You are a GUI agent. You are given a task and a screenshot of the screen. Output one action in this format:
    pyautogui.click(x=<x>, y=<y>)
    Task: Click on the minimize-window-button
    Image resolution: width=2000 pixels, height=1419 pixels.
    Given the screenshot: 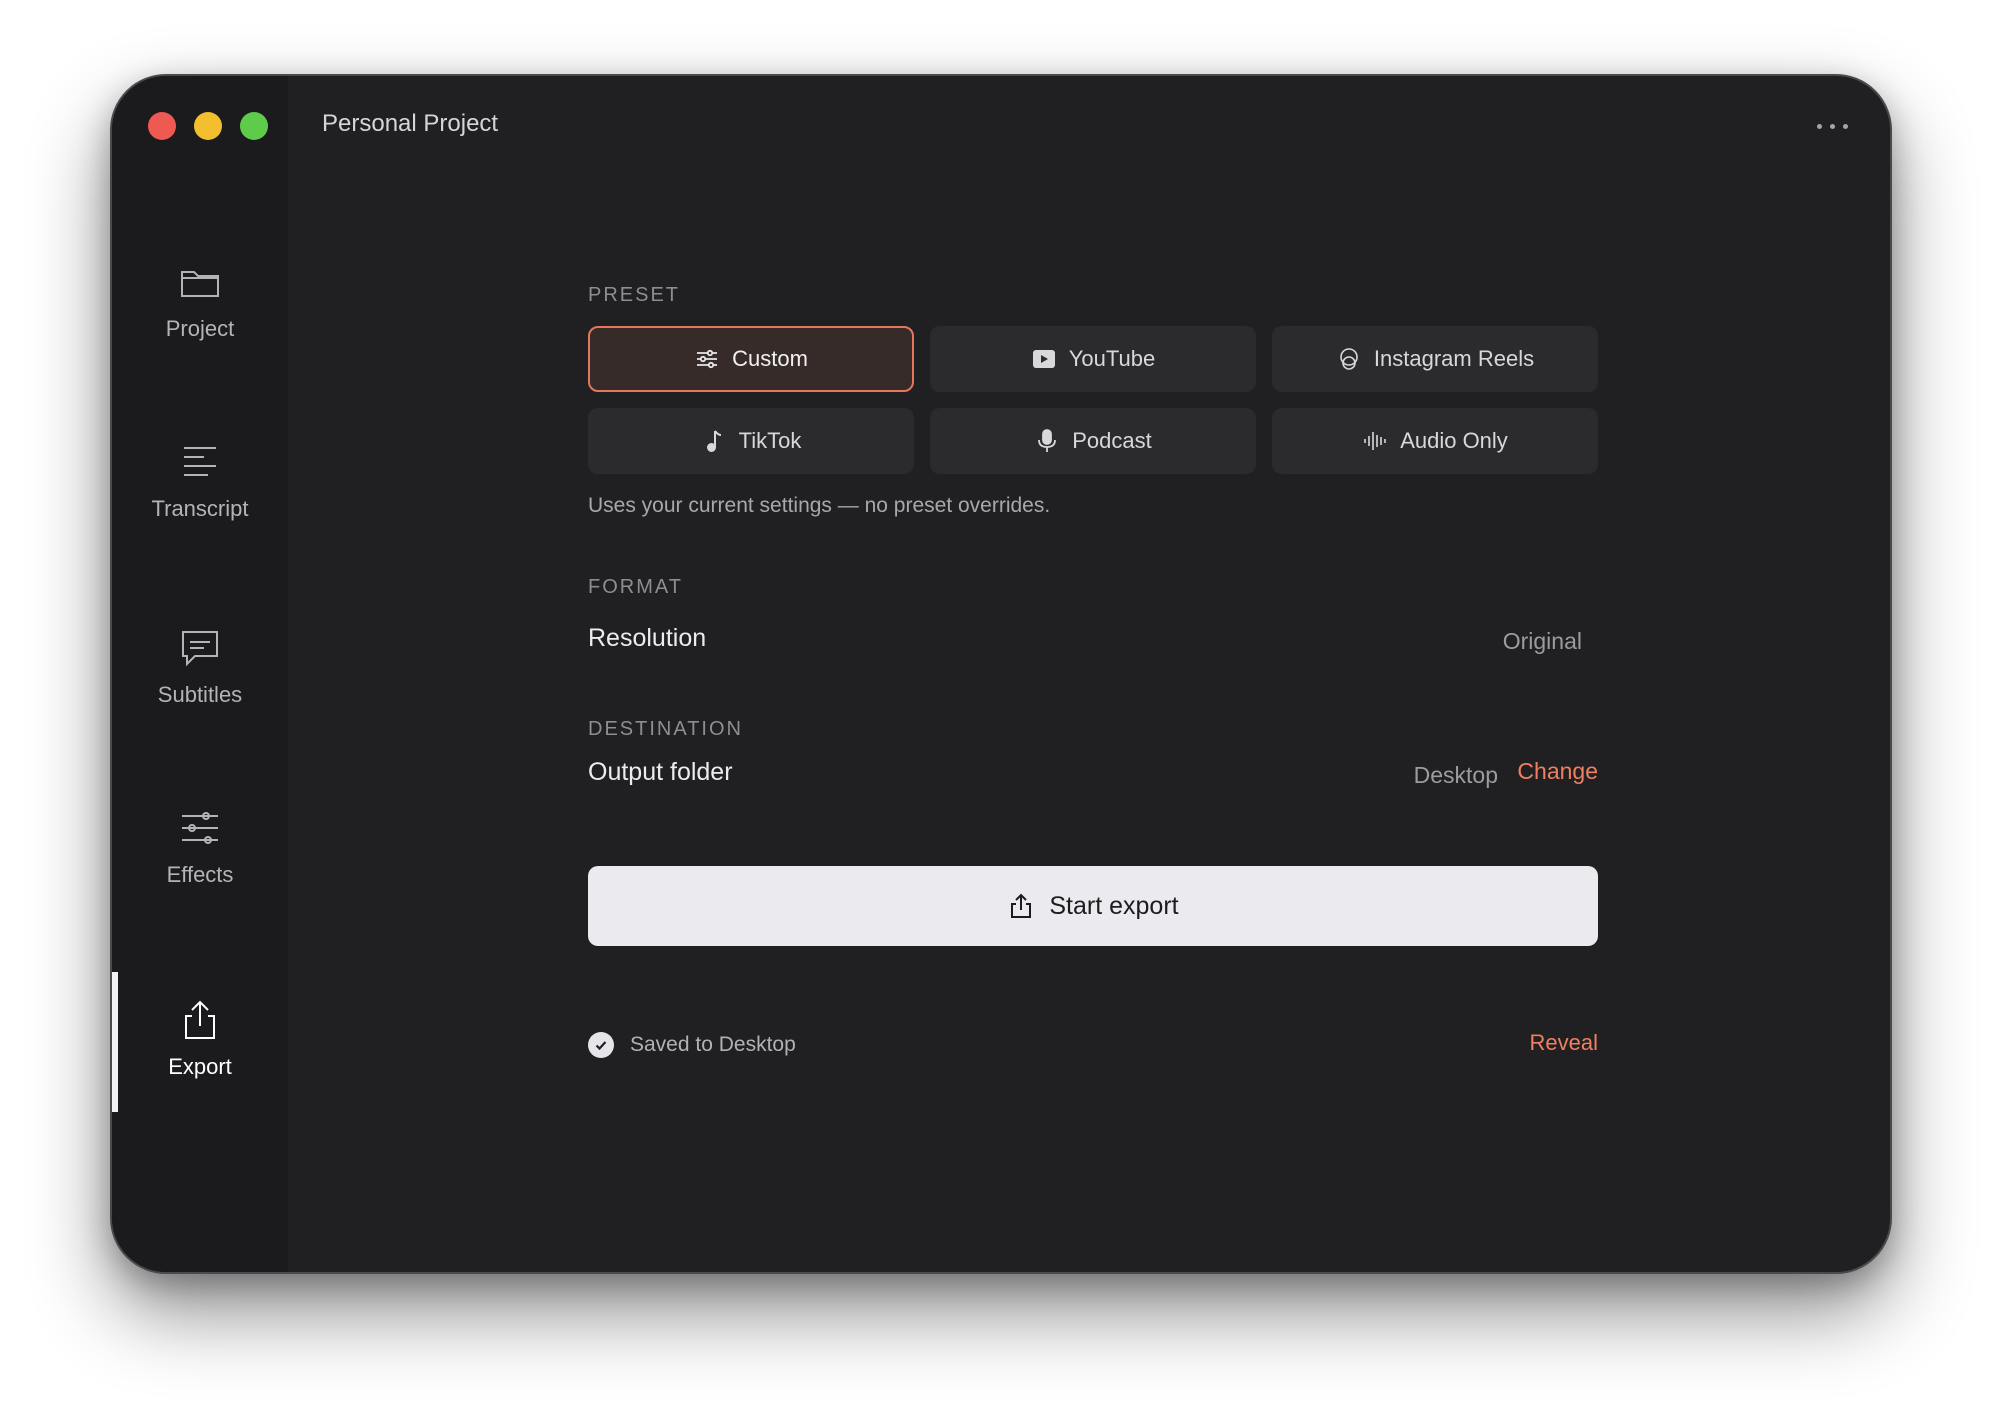 What is the action you would take?
    pyautogui.click(x=208, y=126)
    